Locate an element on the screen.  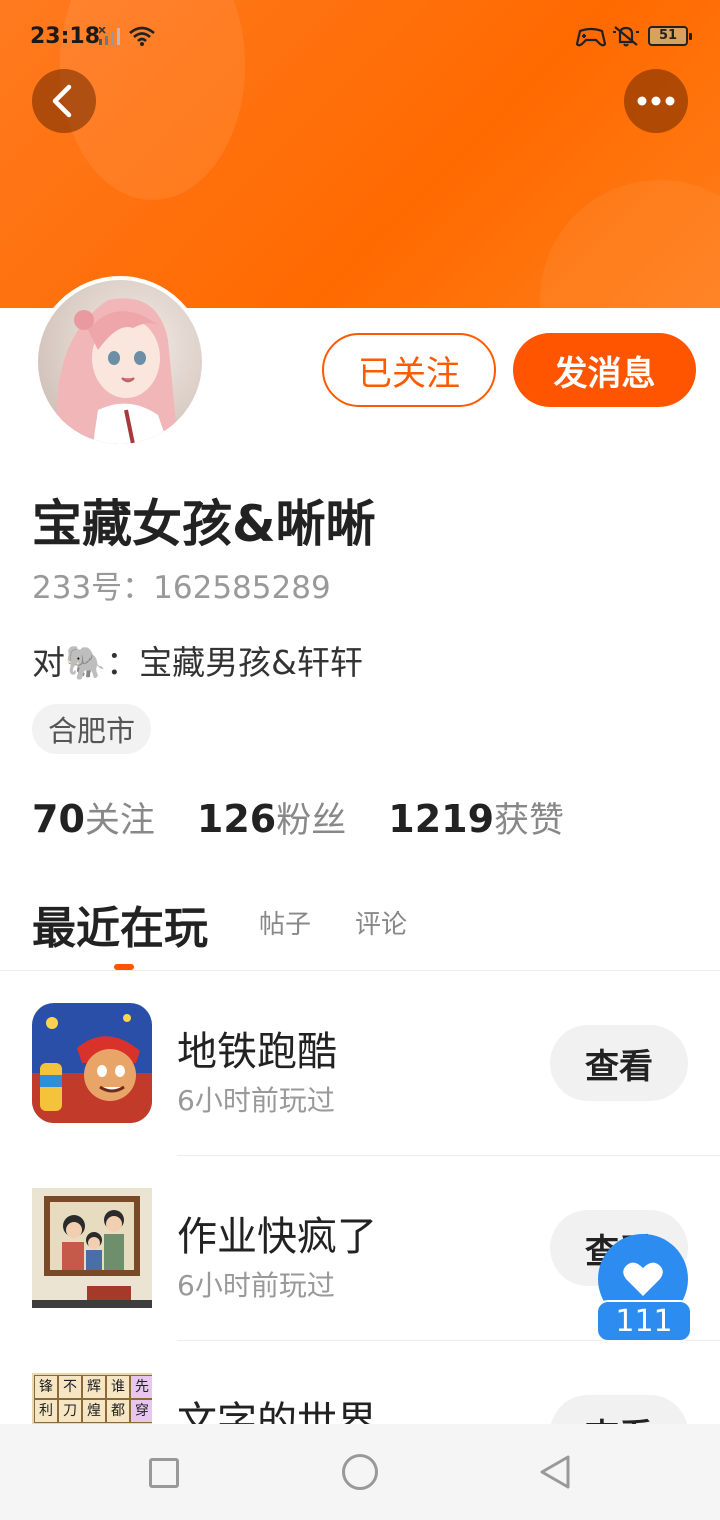
tile: 煌 is located at coordinates (94, 1411).